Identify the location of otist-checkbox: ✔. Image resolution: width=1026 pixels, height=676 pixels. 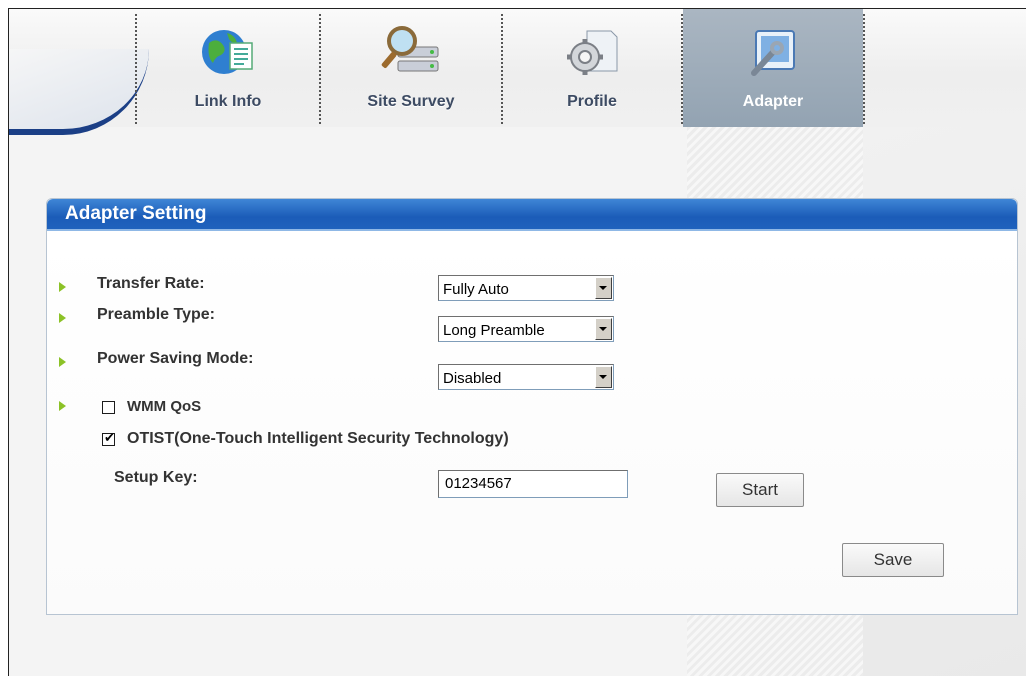
(108, 438).